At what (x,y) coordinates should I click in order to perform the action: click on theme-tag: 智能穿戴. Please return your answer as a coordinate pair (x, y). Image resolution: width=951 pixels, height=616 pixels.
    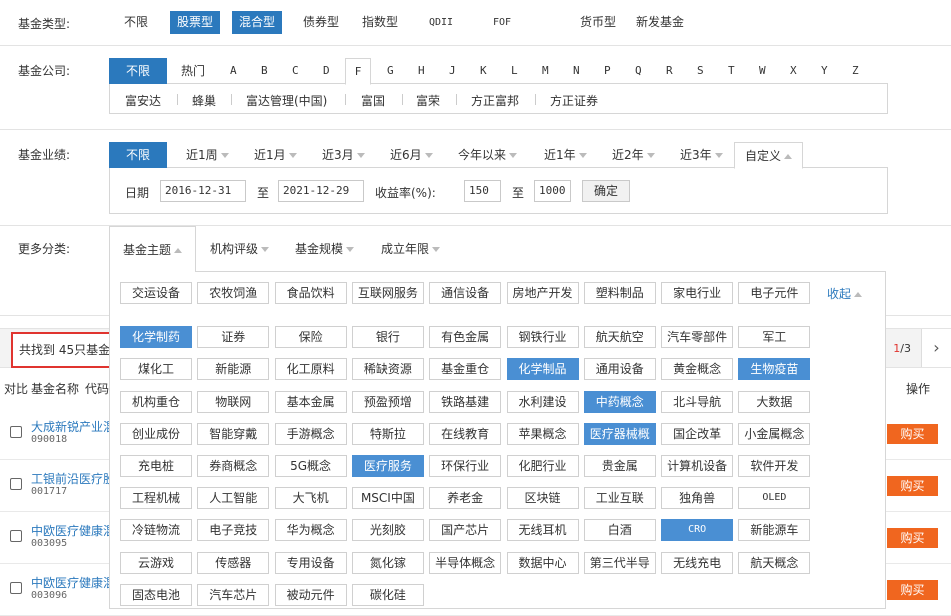
    Looking at the image, I should click on (233, 433).